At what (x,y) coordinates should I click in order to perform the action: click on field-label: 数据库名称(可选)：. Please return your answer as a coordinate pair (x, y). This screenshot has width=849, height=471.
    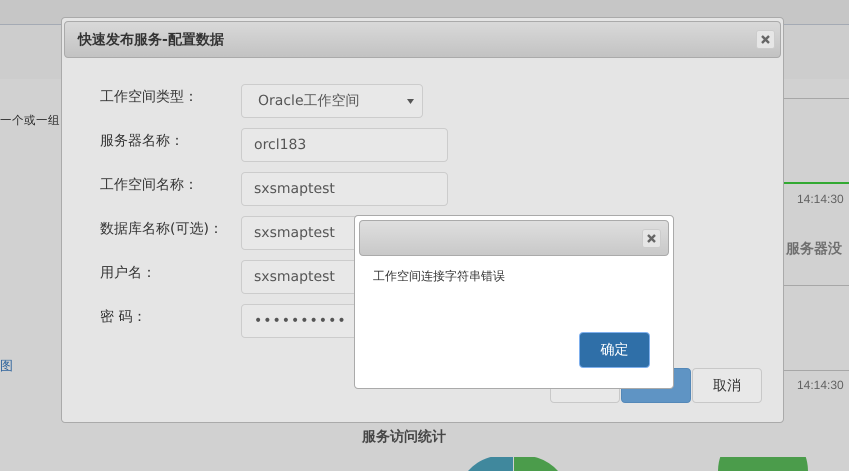
    Looking at the image, I should click on (162, 229).